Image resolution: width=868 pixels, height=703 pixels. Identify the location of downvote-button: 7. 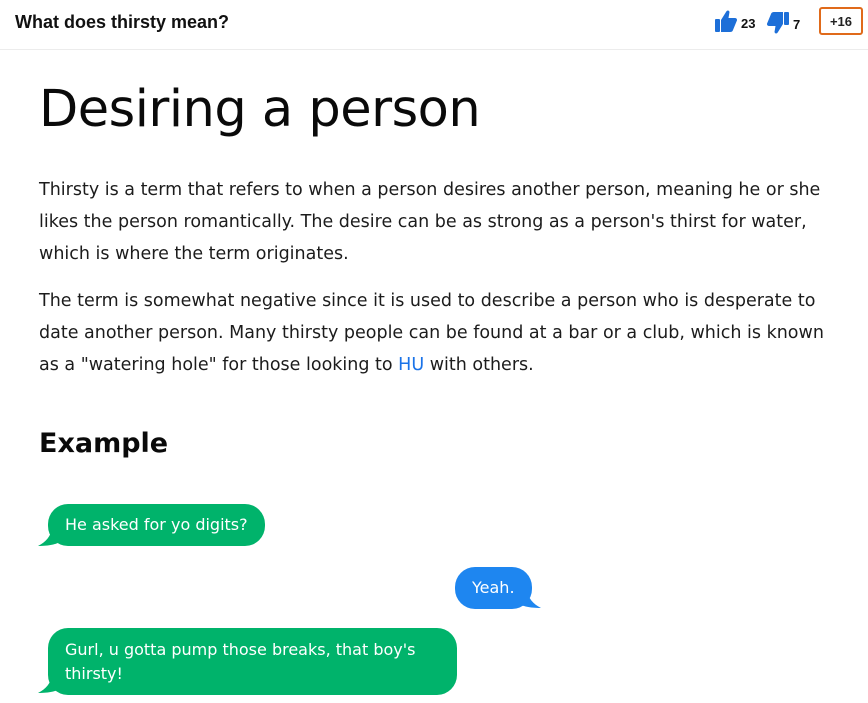
(783, 22).